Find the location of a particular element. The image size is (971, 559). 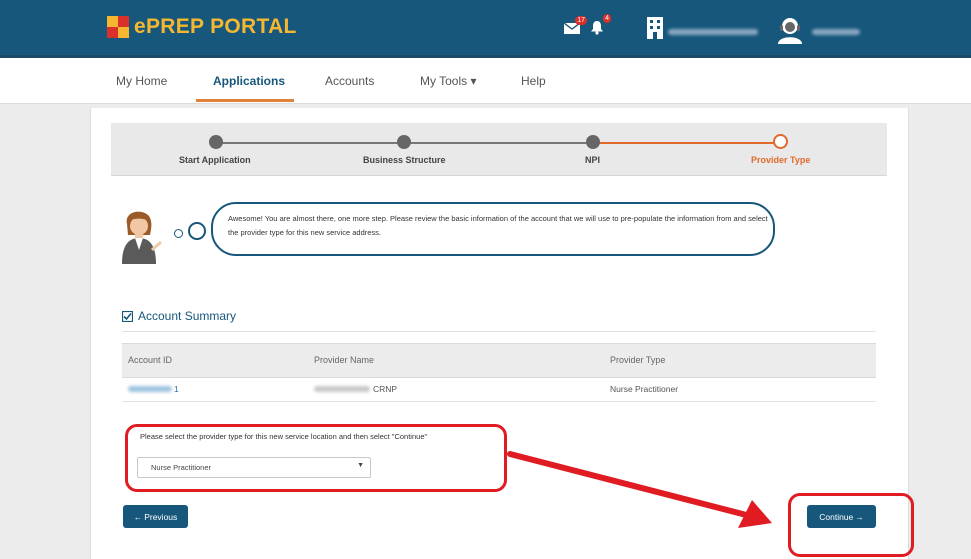

provider-type-select: Nurse Practitioner ▼ is located at coordinates (254, 467).